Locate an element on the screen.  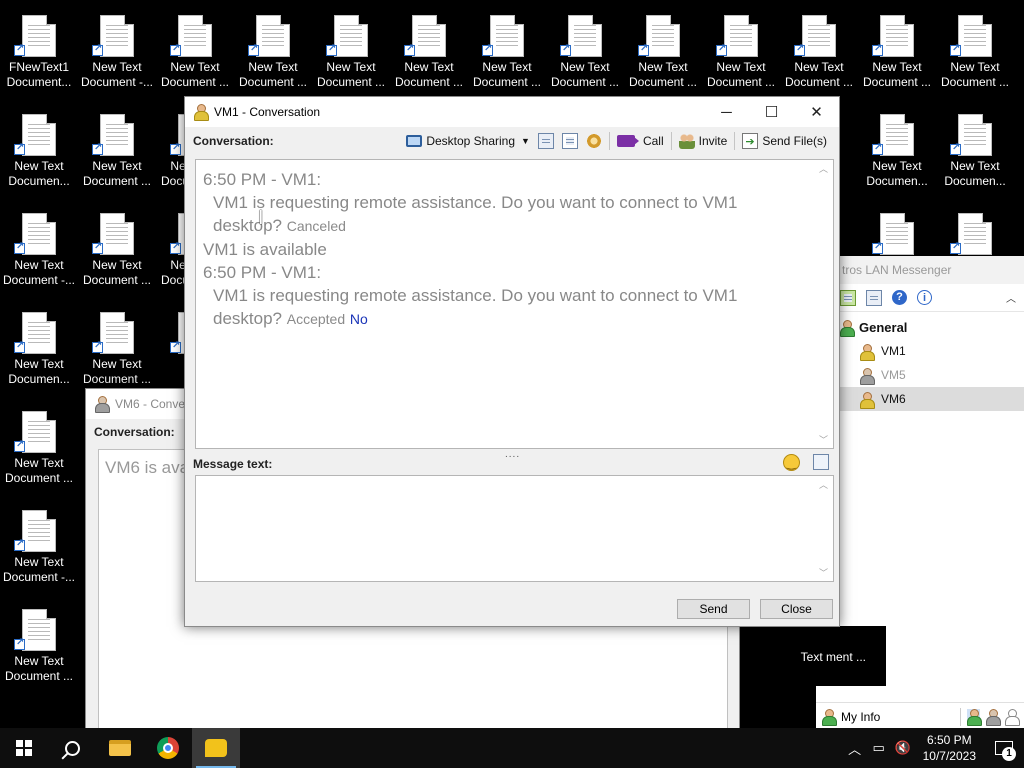
messenger-titlebar: tros LAN Messenger is located at coordinates (920, 270).